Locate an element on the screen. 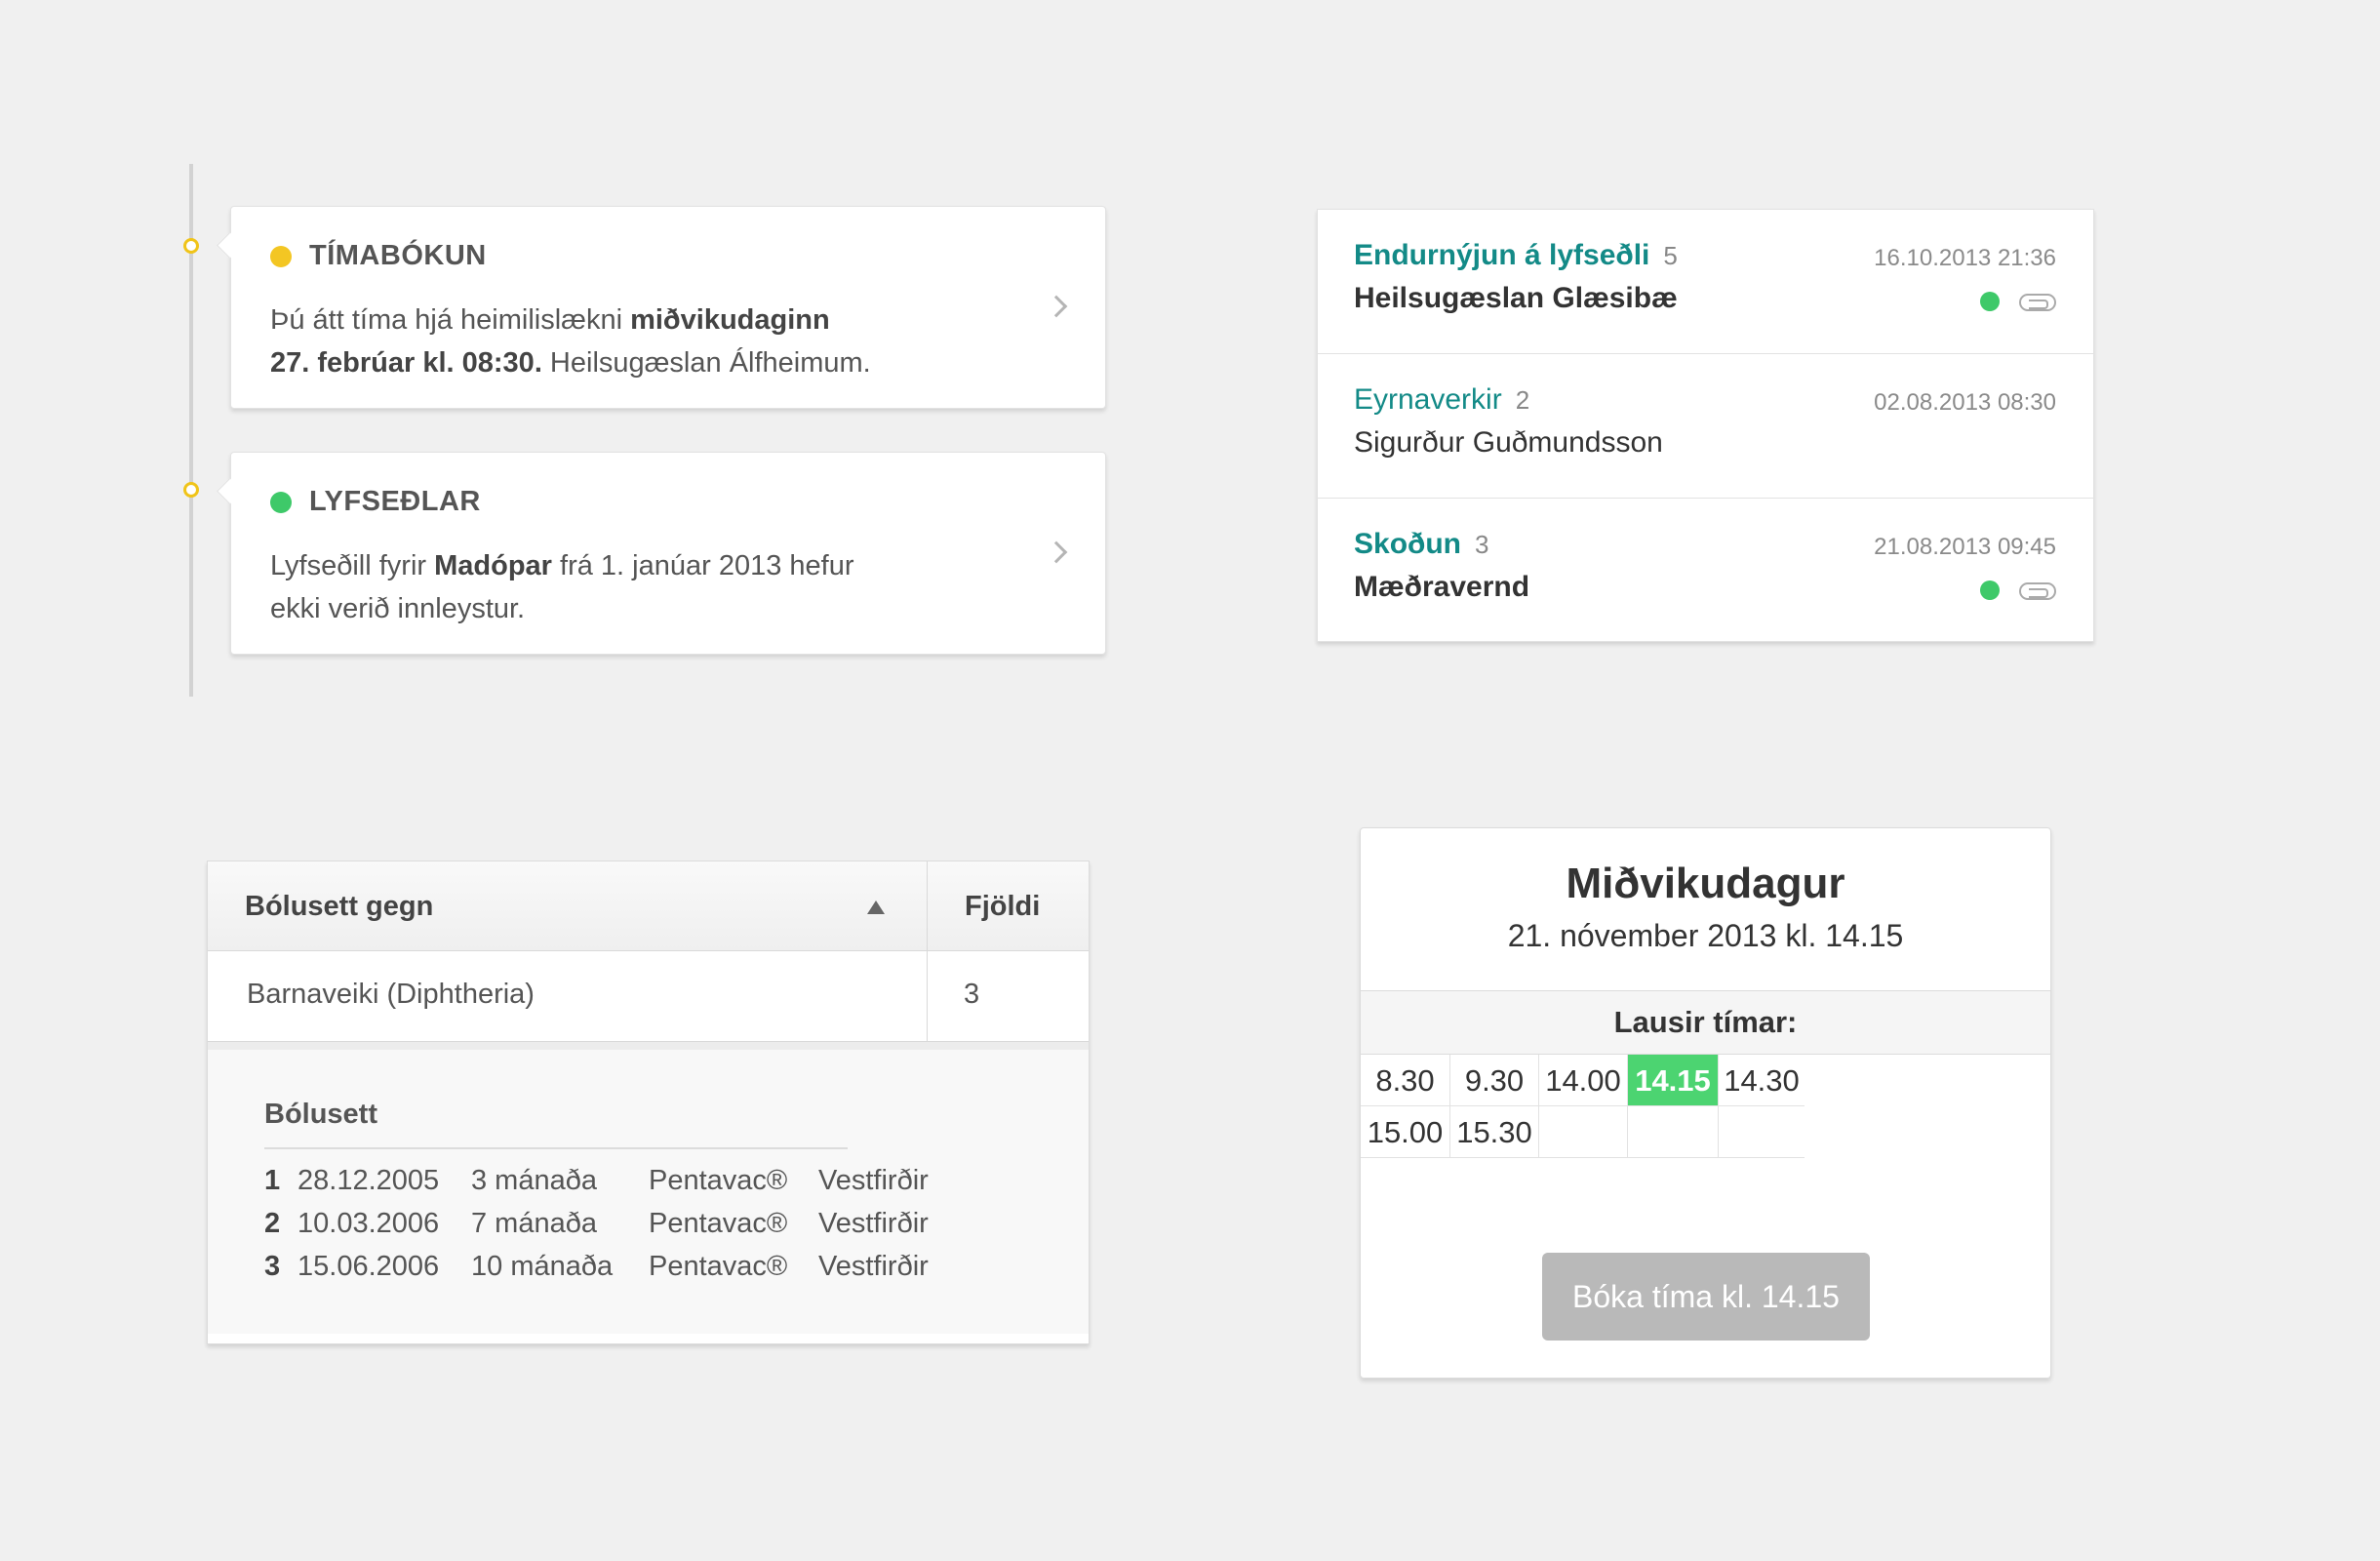 The image size is (2380, 1561). time-slot: 15.30 is located at coordinates (1494, 1132).